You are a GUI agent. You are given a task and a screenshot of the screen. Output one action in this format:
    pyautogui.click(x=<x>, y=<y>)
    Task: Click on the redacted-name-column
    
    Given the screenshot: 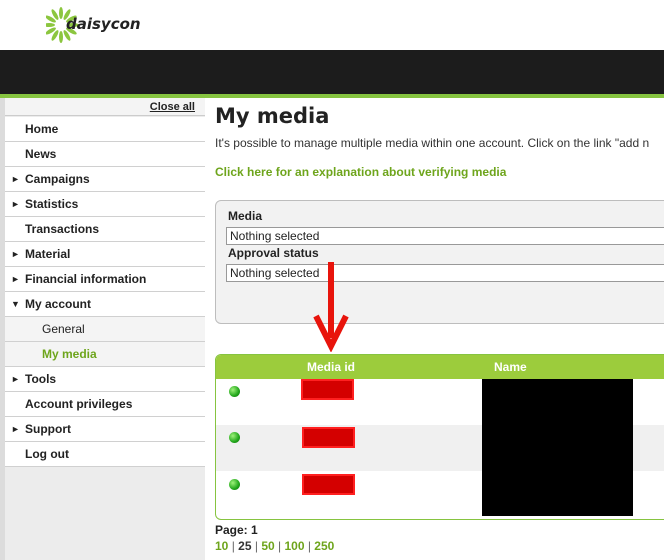 What is the action you would take?
    pyautogui.click(x=557, y=447)
    